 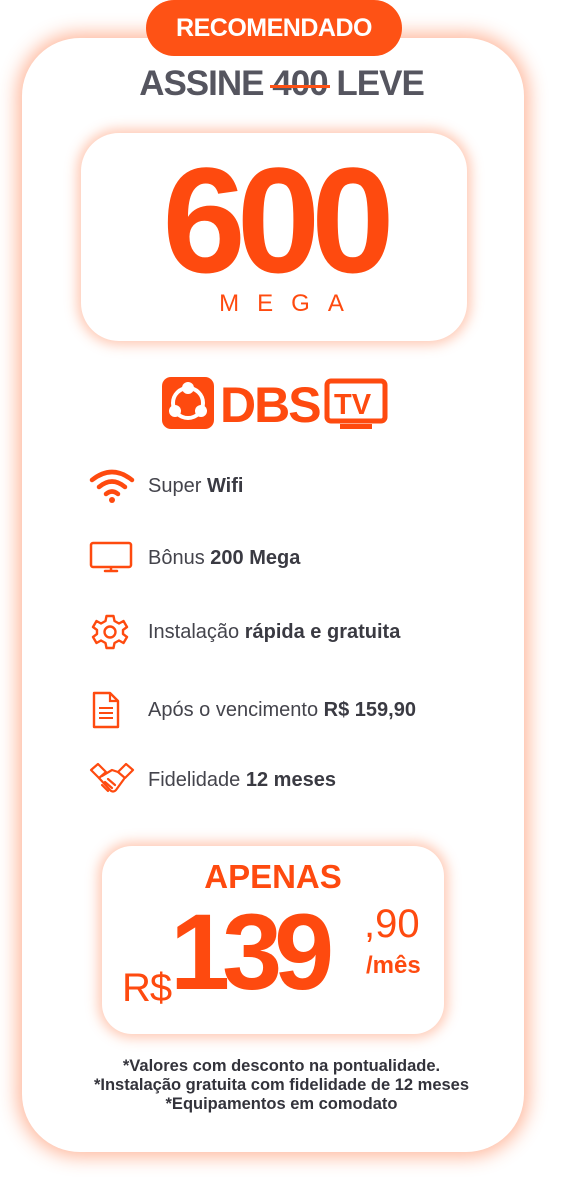 I want to click on feature-loyalty-text: Fidelidade 12 meses, so click(x=242, y=779).